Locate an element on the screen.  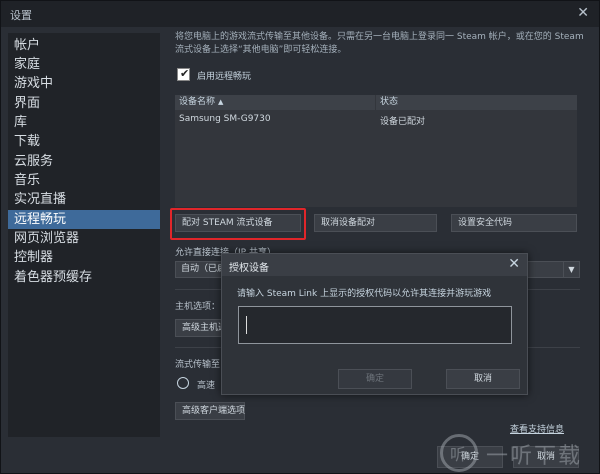
unpair-device-button: 取消设备配对 is located at coordinates (375, 223).